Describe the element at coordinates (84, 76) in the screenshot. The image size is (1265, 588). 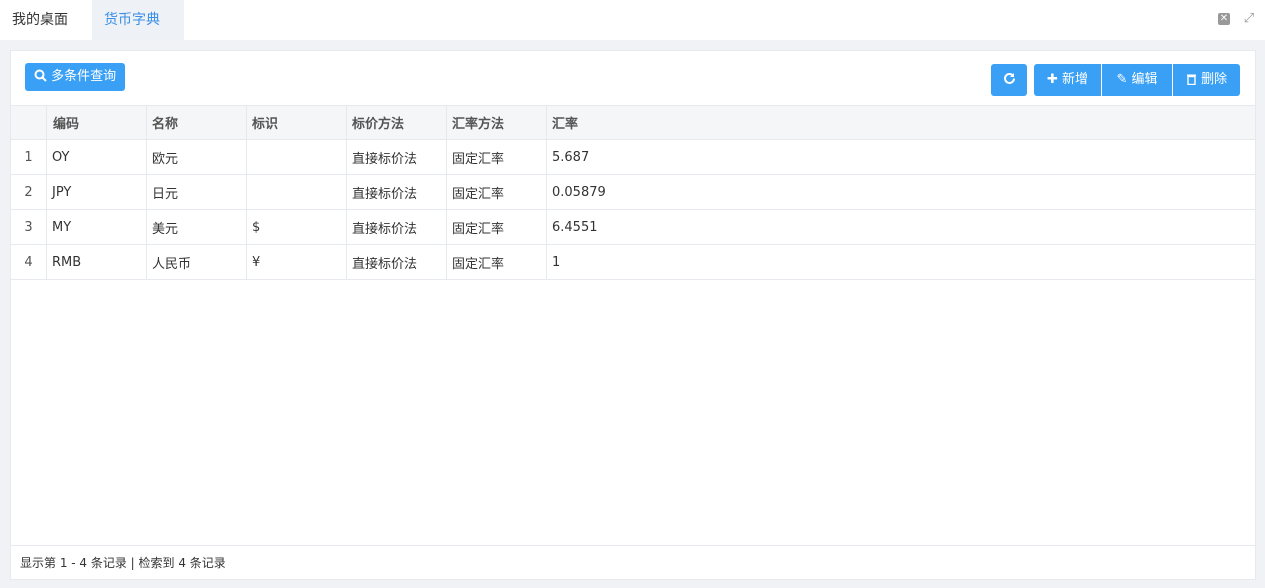
I see `multi-query-label: 多条件查询` at that location.